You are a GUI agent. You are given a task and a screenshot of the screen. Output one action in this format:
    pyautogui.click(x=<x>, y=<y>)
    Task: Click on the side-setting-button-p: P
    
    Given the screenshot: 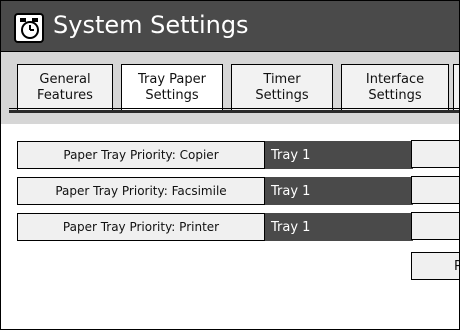 What is the action you would take?
    pyautogui.click(x=435, y=266)
    